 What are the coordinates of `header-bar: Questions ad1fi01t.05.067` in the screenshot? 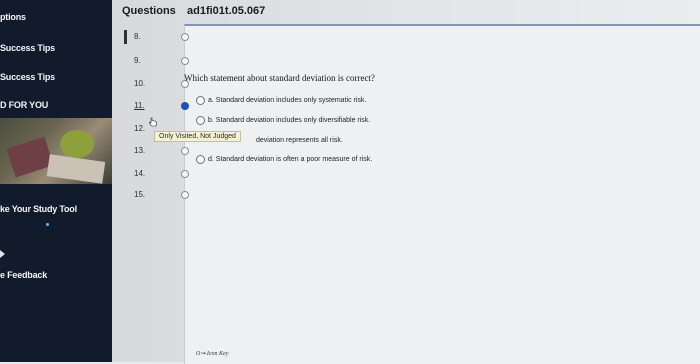 It's located at (406, 12).